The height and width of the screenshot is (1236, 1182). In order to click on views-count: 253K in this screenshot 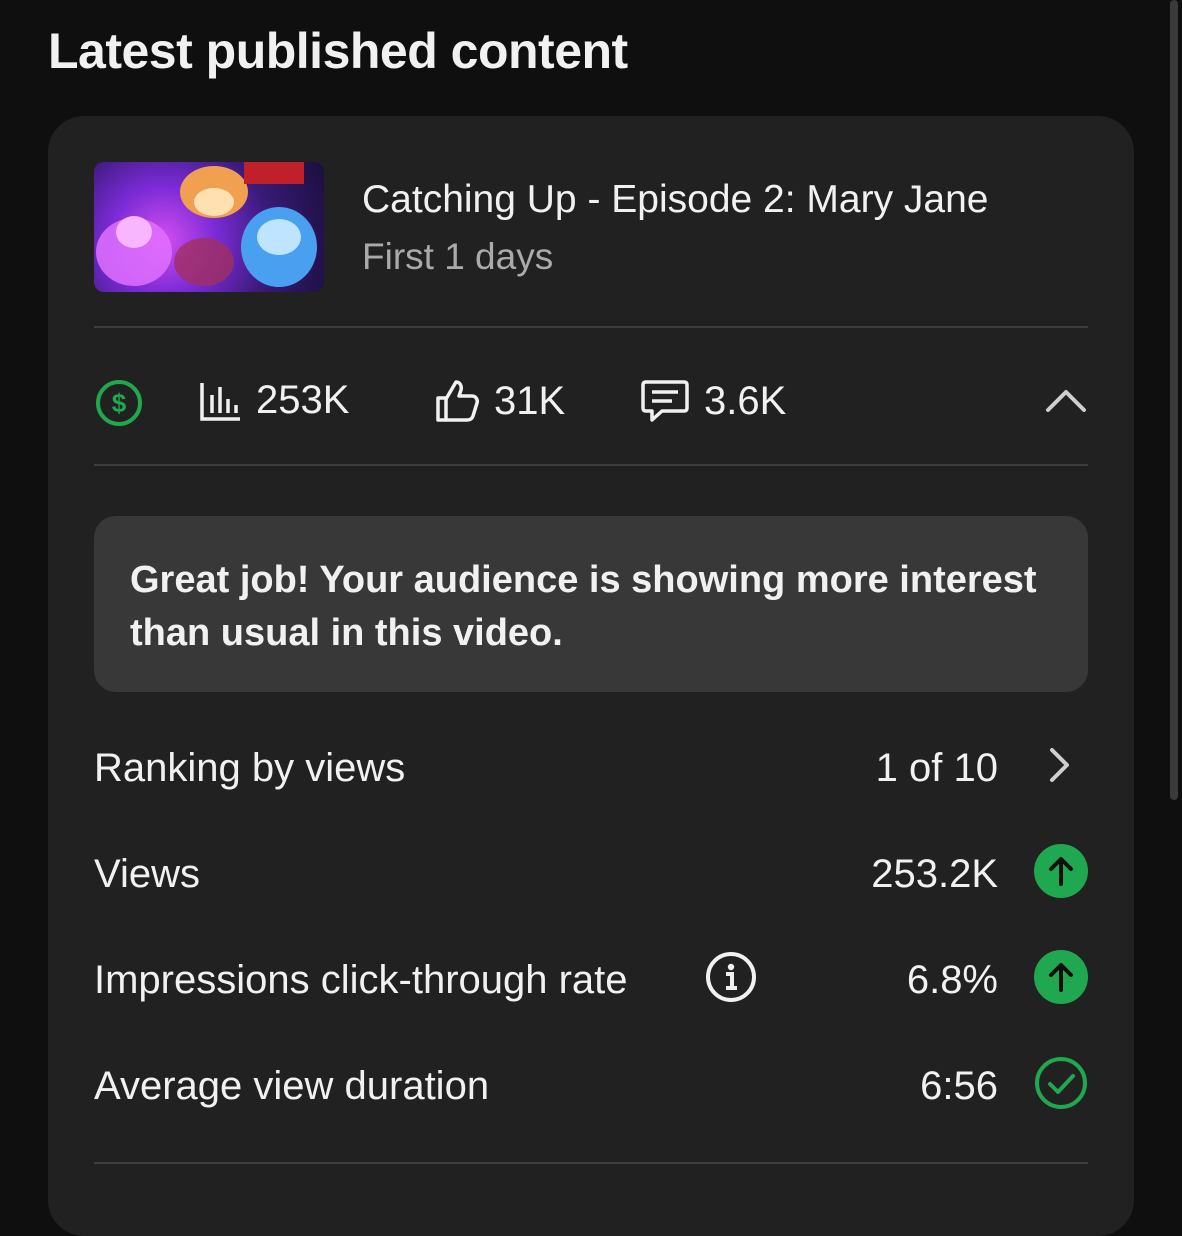, I will do `click(303, 400)`.